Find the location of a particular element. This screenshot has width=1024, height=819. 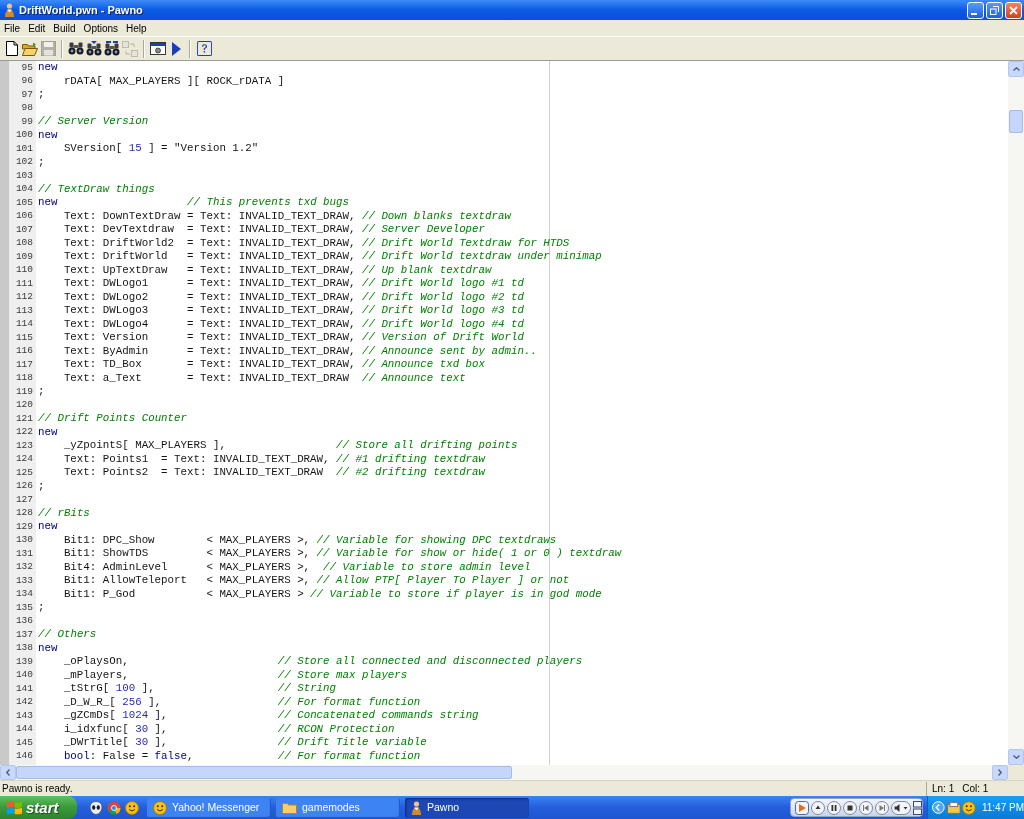

code-line: Bit1: P_God < MAX_PLAYERS > // Variable to store if player is in god mode is located at coordinates (332, 594).